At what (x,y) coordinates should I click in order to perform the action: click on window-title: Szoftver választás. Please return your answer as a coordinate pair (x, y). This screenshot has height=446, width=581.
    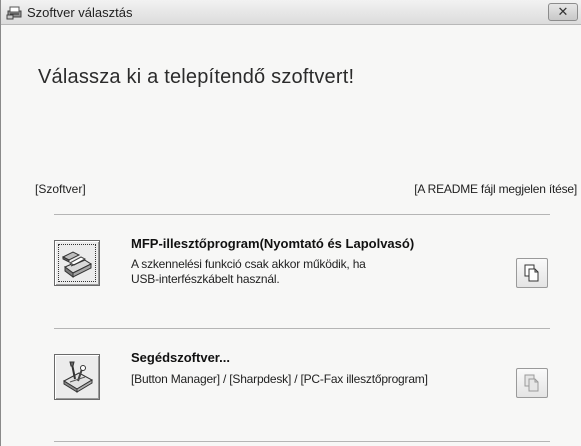
    Looking at the image, I should click on (80, 12).